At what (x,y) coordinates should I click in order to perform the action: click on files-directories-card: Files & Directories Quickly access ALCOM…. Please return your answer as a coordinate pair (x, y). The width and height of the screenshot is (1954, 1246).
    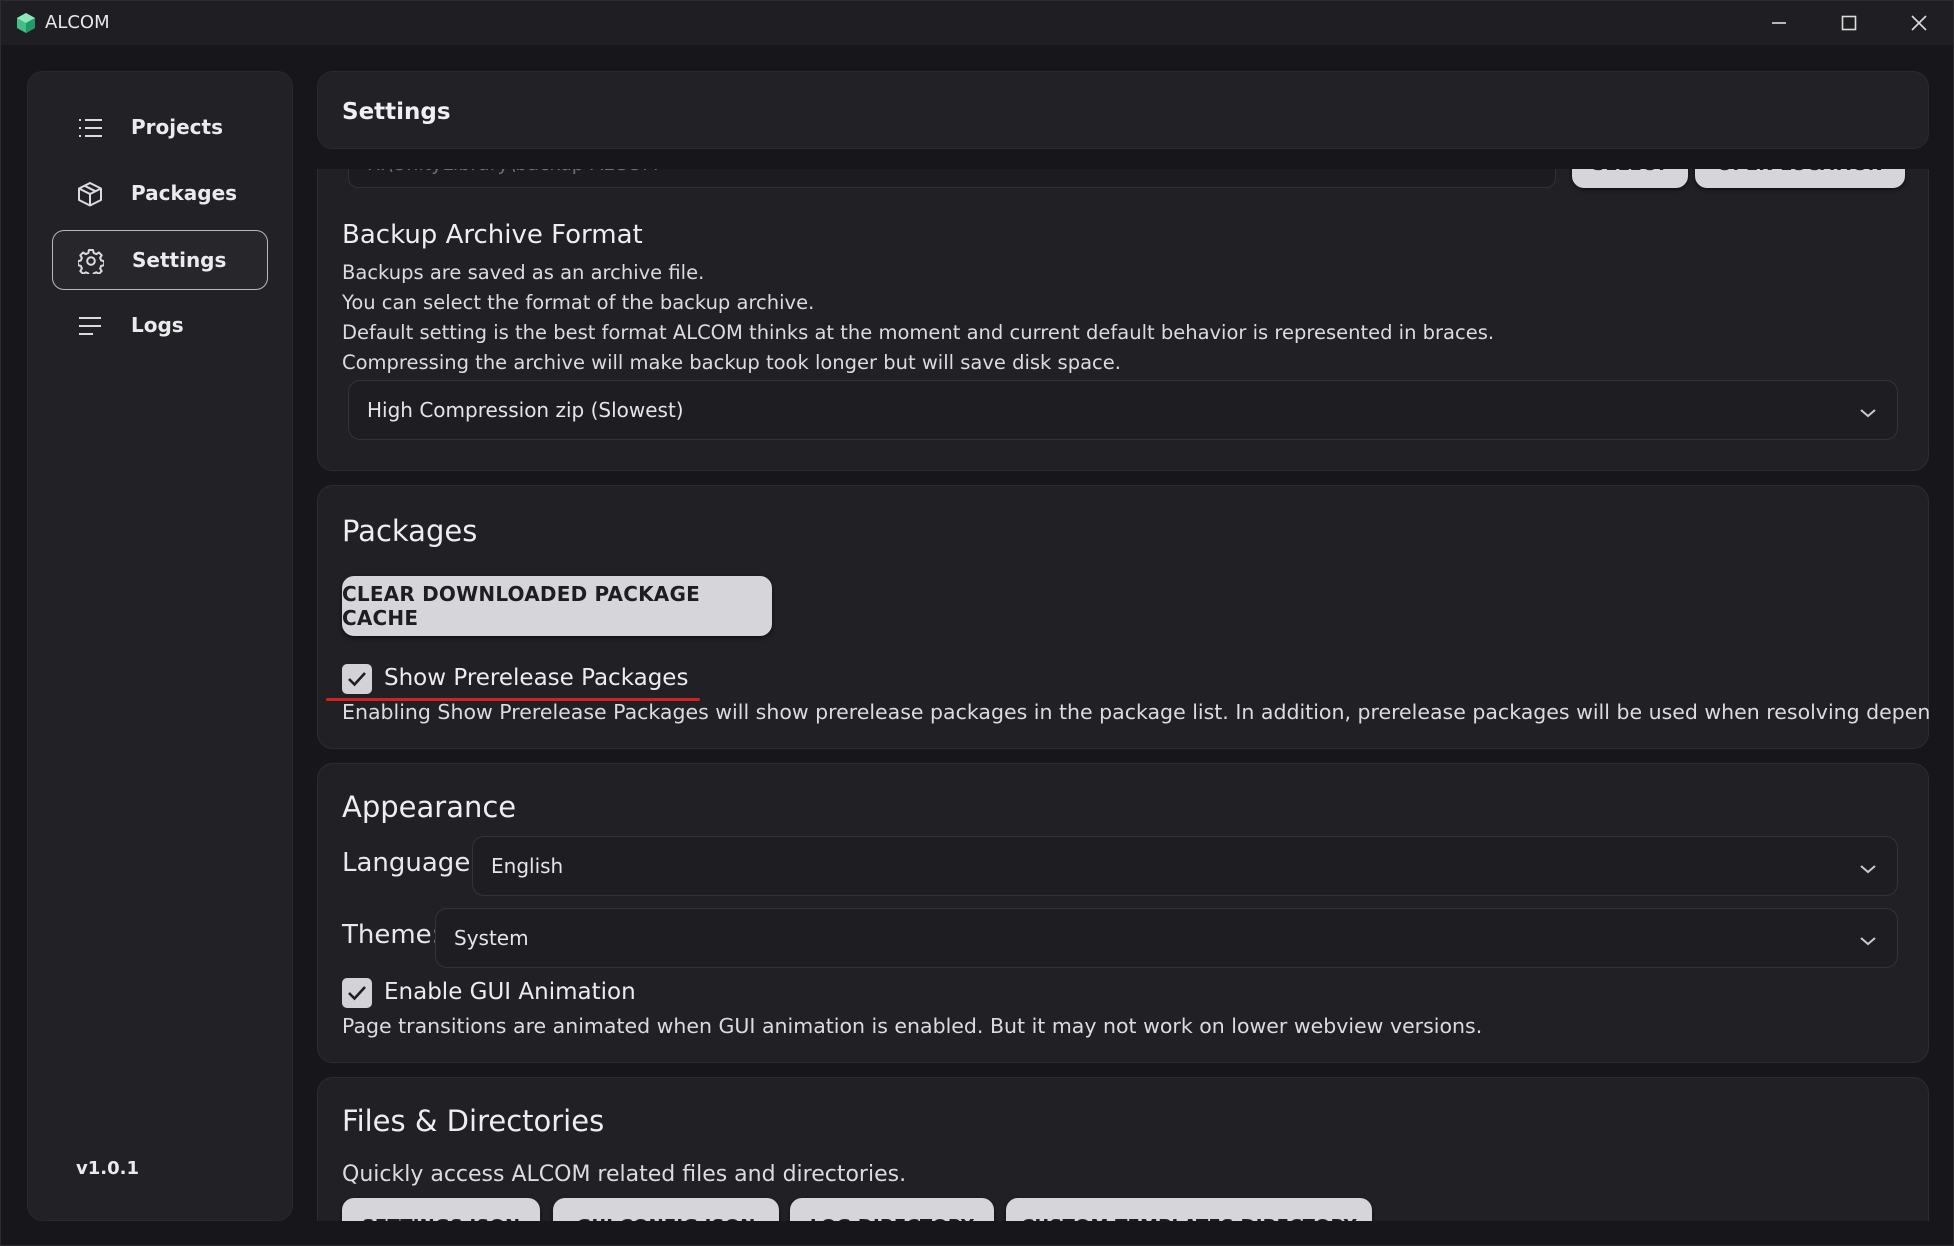
    Looking at the image, I should click on (1123, 1149).